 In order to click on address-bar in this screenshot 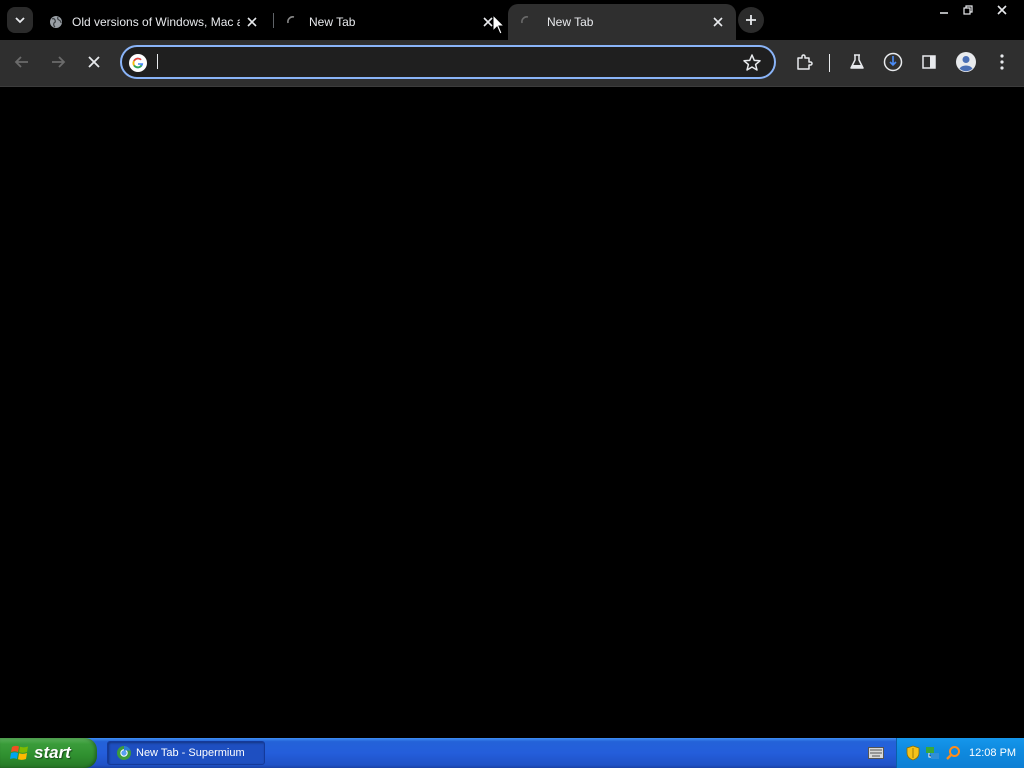, I will do `click(448, 62)`.